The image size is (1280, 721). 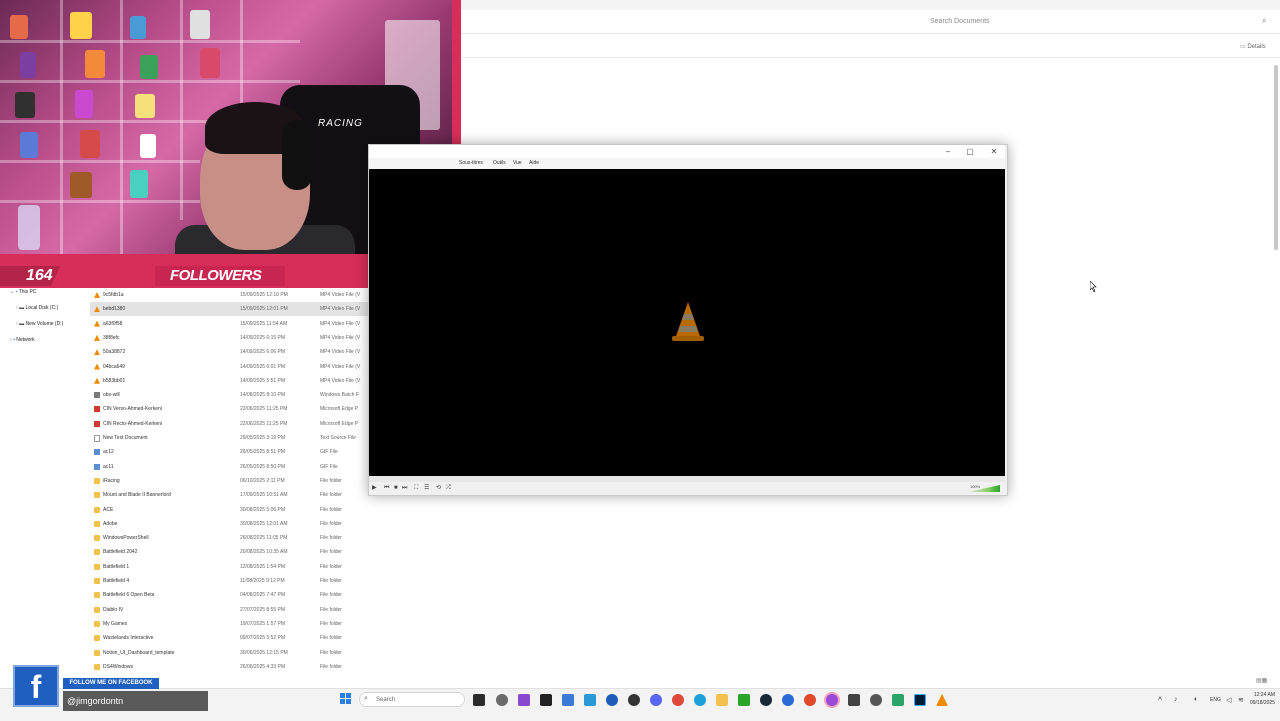 I want to click on xbox-icon, so click(x=744, y=700).